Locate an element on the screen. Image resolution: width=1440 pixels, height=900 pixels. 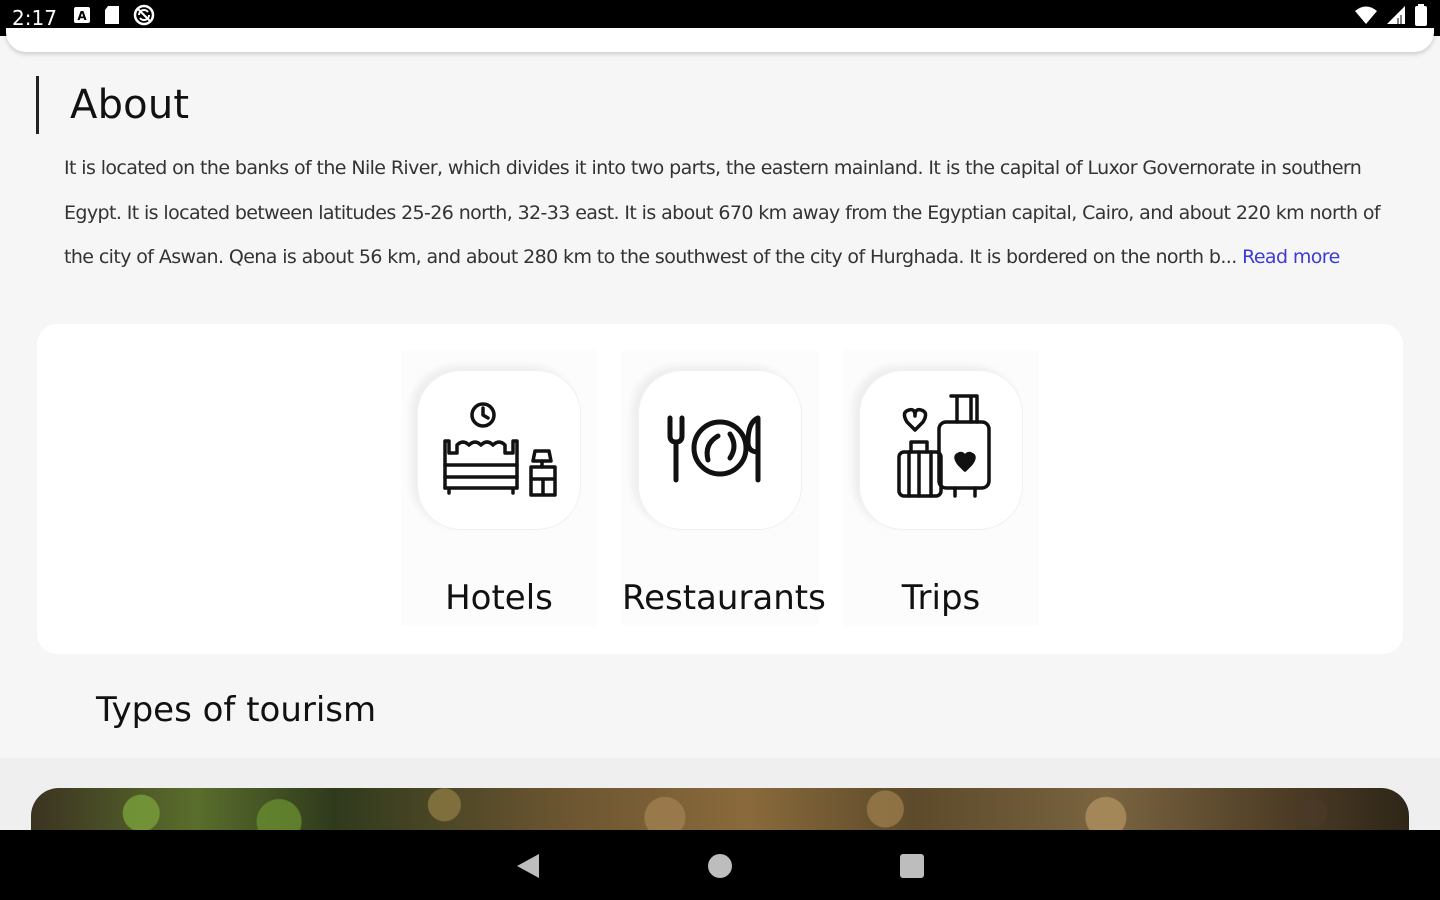
restaurant-plate-icon is located at coordinates (720, 450).